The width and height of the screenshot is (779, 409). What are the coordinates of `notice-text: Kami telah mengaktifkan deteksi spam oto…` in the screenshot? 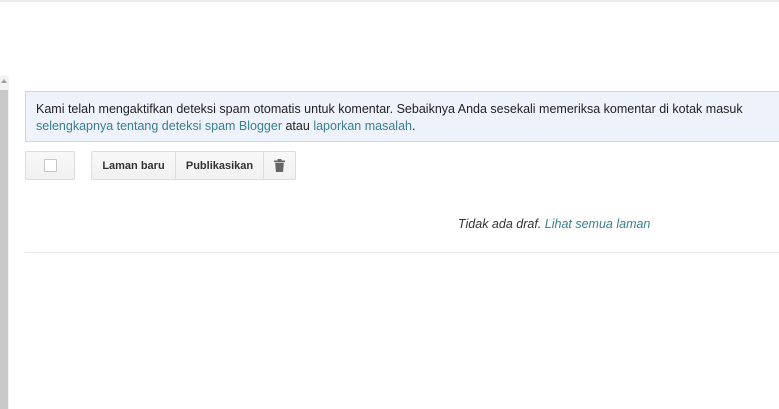 It's located at (389, 109).